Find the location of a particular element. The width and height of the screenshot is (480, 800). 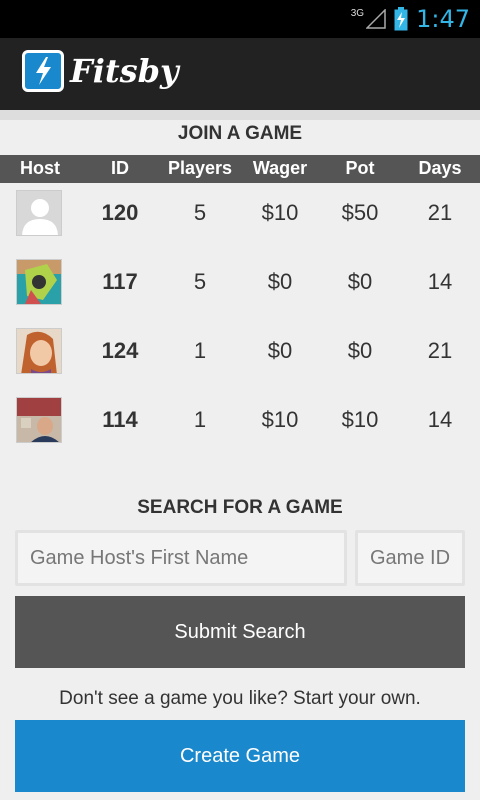

join-game-heading: JOIN A GAME is located at coordinates (240, 133).